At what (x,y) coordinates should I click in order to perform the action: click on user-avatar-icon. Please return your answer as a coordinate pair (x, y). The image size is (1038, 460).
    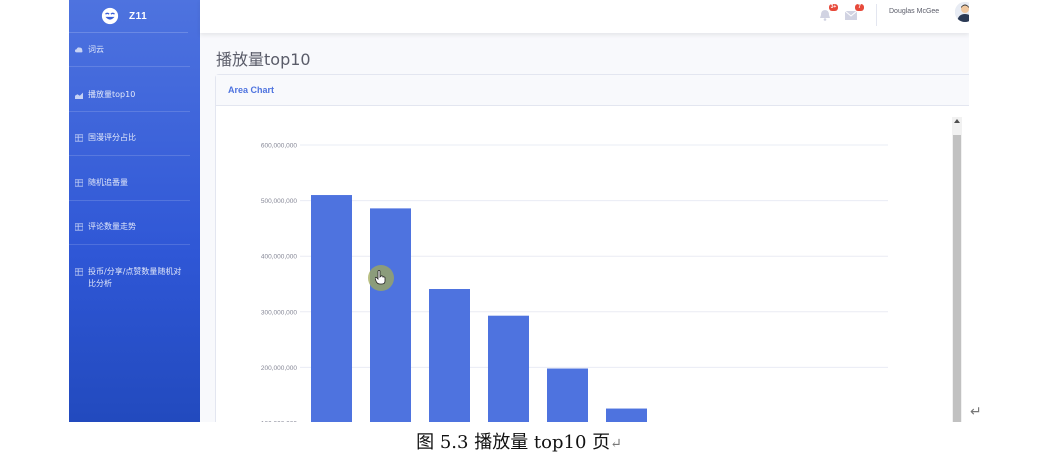
    Looking at the image, I should click on (962, 12).